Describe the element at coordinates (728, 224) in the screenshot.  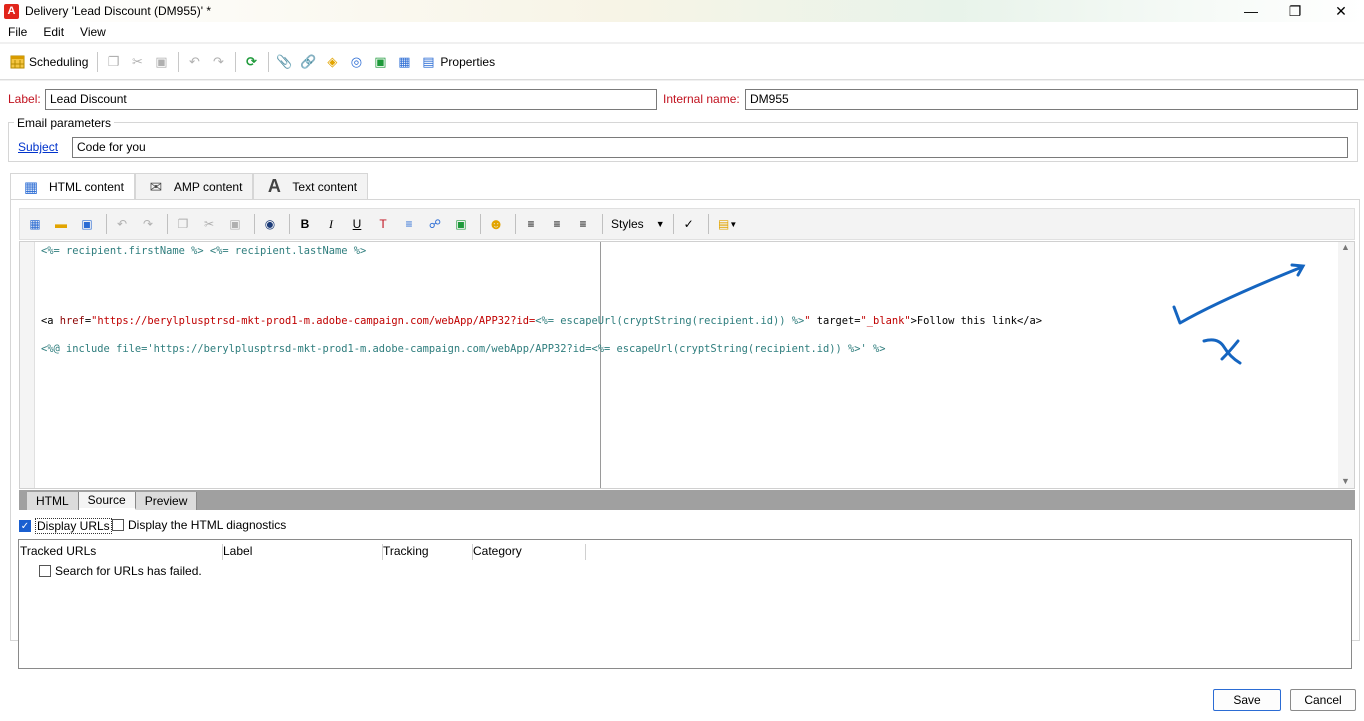
I see `personalization-field-icon: ▤ ▼` at that location.